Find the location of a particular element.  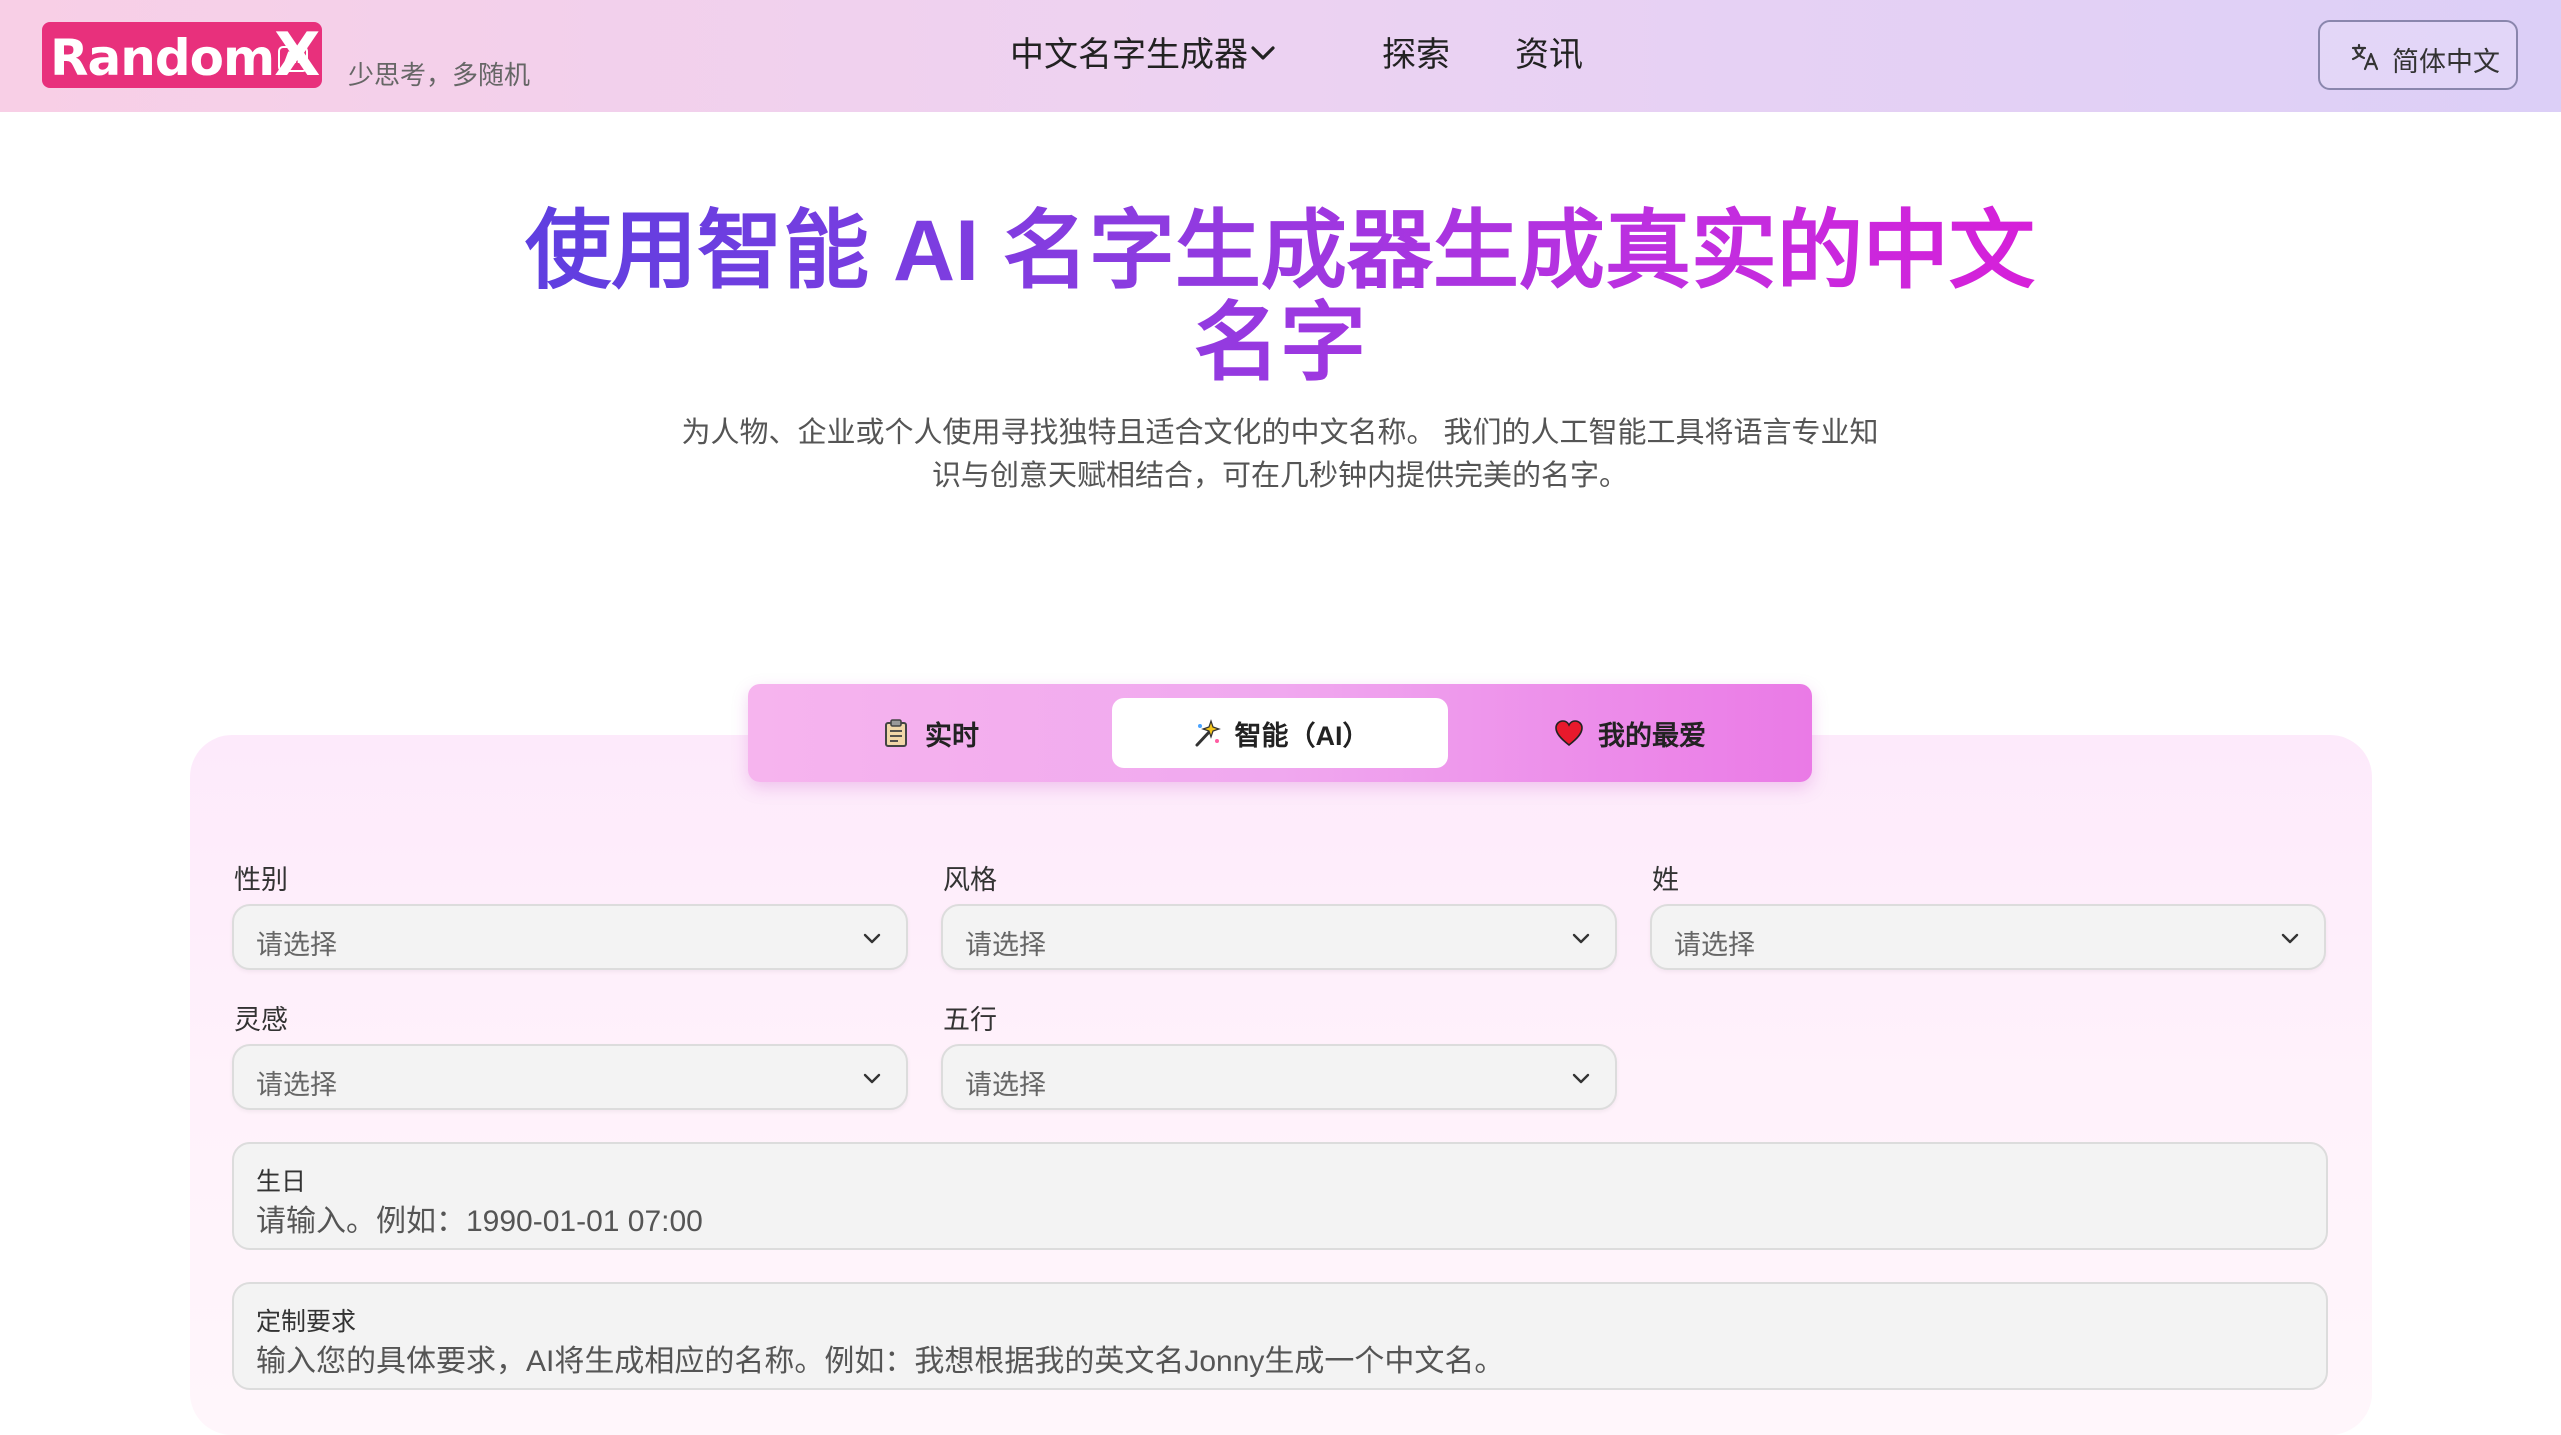

page-title-line-2: 名字 is located at coordinates (1280, 343).